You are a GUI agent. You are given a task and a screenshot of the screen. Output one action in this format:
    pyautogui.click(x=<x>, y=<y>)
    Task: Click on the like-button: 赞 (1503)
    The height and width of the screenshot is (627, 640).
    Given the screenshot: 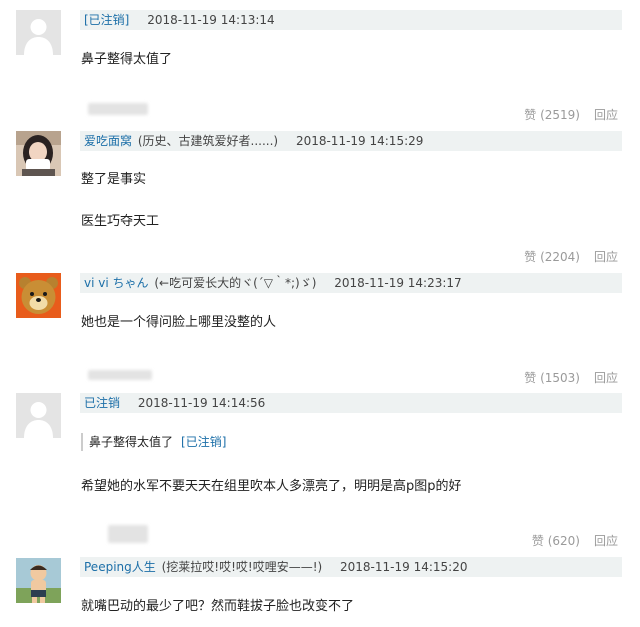 What is the action you would take?
    pyautogui.click(x=552, y=378)
    